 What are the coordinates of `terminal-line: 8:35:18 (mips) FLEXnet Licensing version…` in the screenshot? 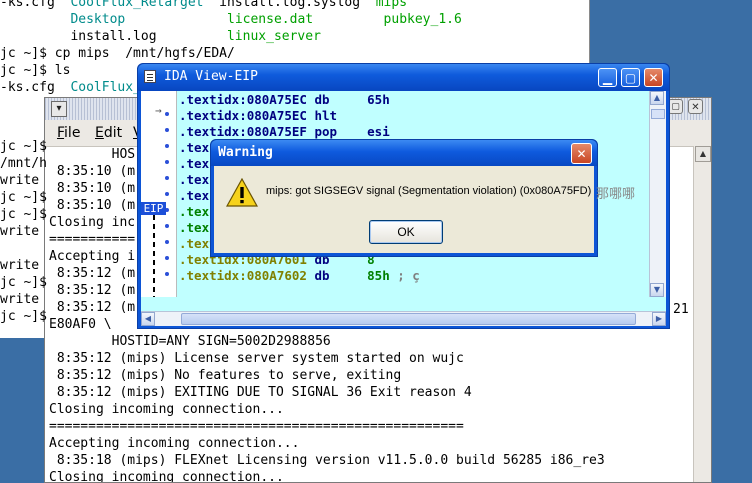 It's located at (327, 460).